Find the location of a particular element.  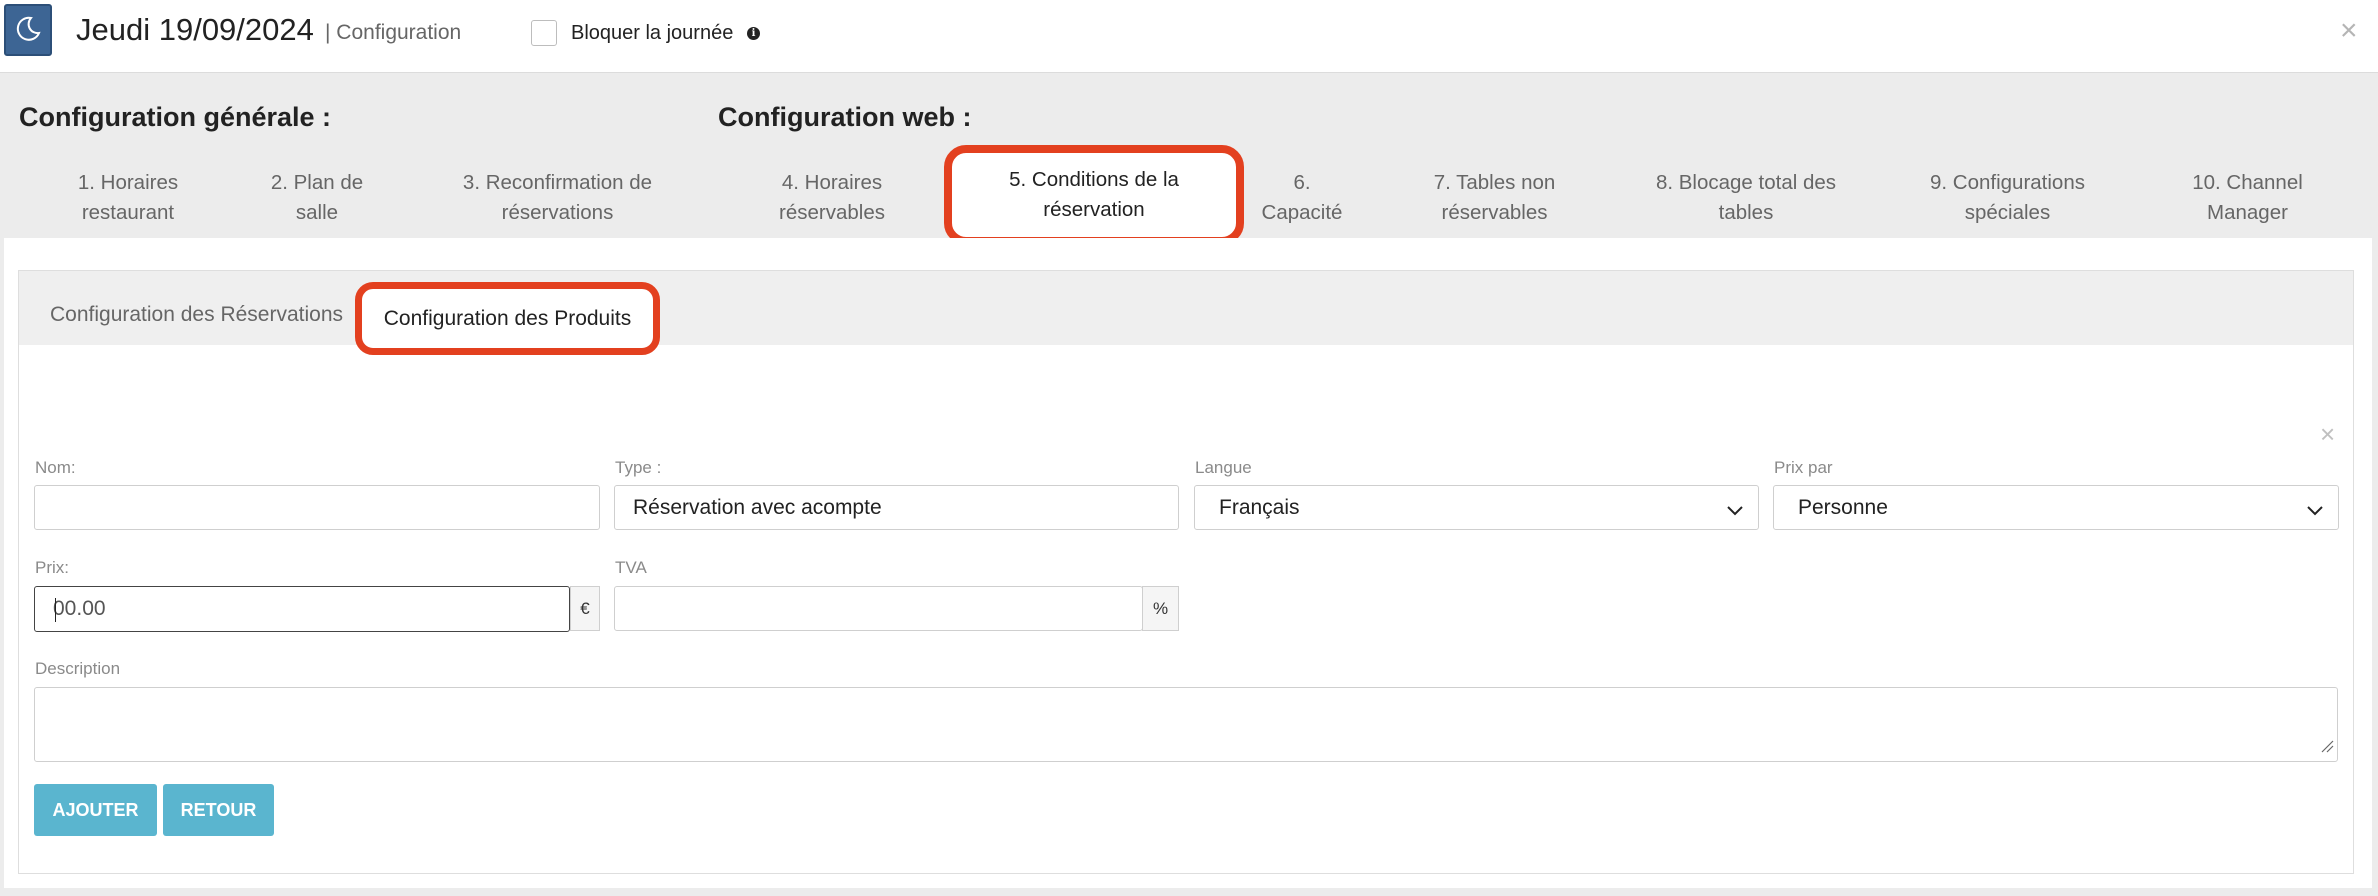

tab-label-line1: 1. Horaires is located at coordinates (128, 182).